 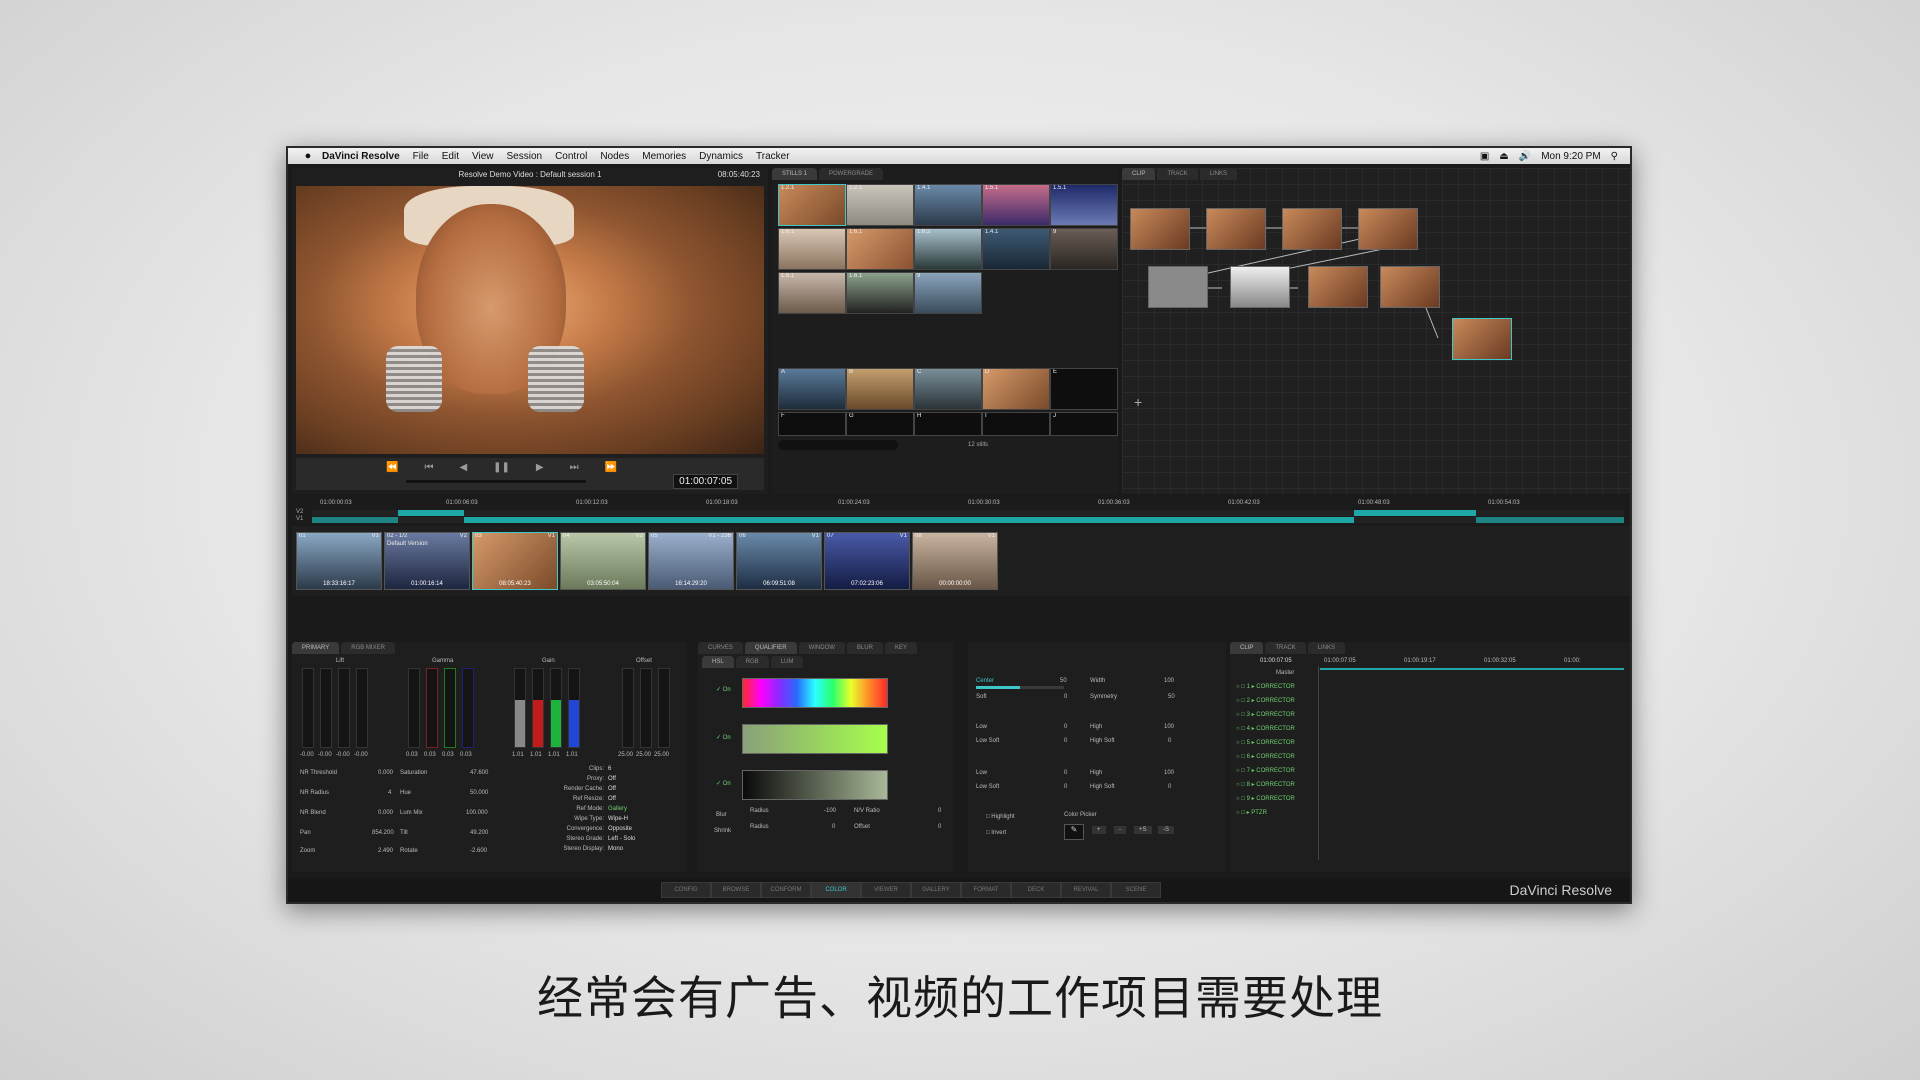 What do you see at coordinates (463, 467) in the screenshot?
I see `reverse-play-icon: ◀` at bounding box center [463, 467].